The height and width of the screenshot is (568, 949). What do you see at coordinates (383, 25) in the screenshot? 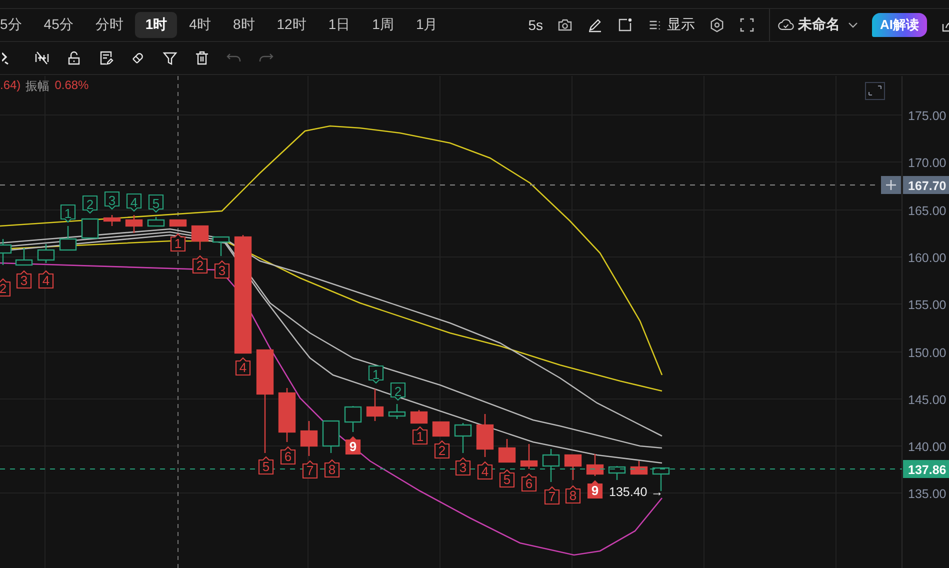
I see `timeframe-tab: 1周` at bounding box center [383, 25].